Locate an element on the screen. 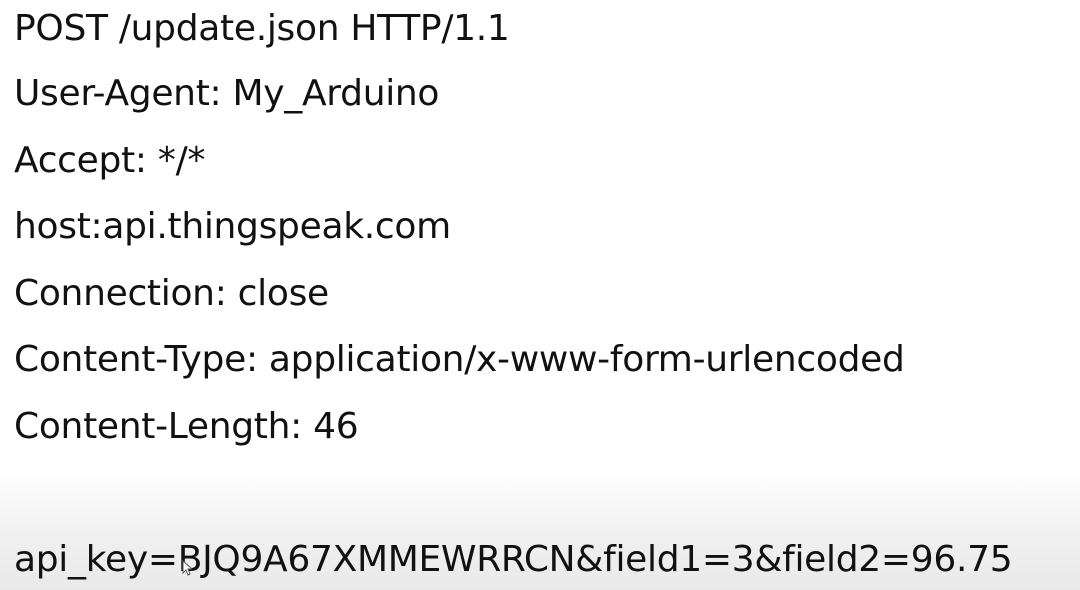  mouse-pointer-icon is located at coordinates (187, 568).